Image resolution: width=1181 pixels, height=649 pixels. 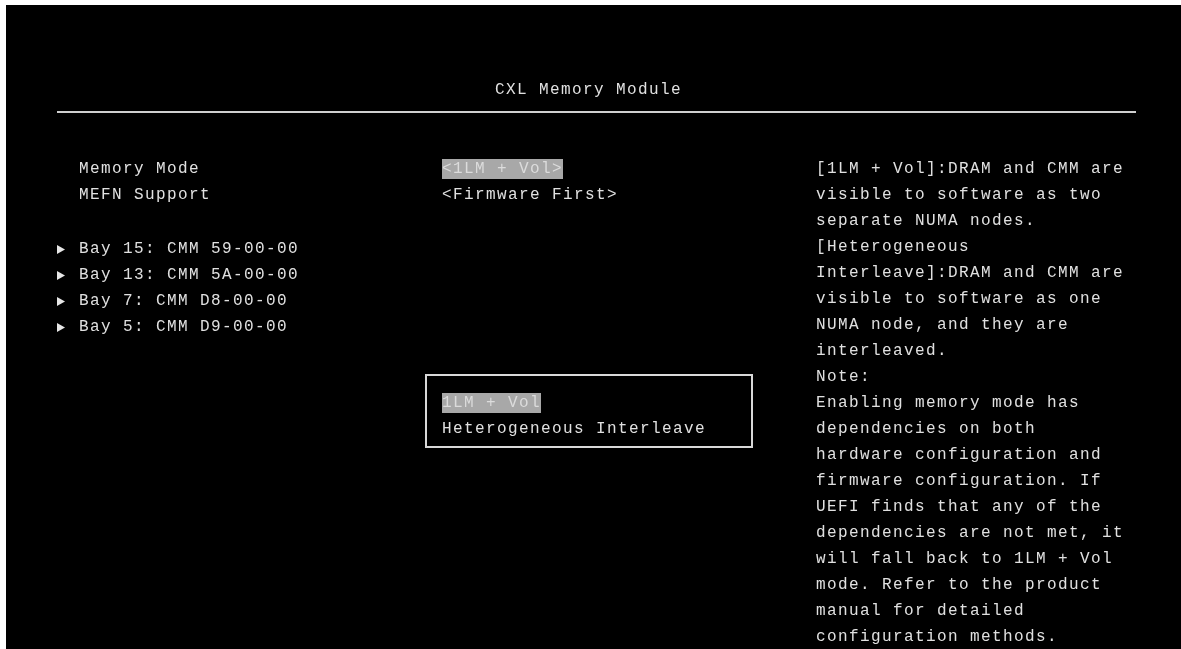 What do you see at coordinates (184, 327) in the screenshot?
I see `submenu-link: Bay 5: CMM D9-00-00` at bounding box center [184, 327].